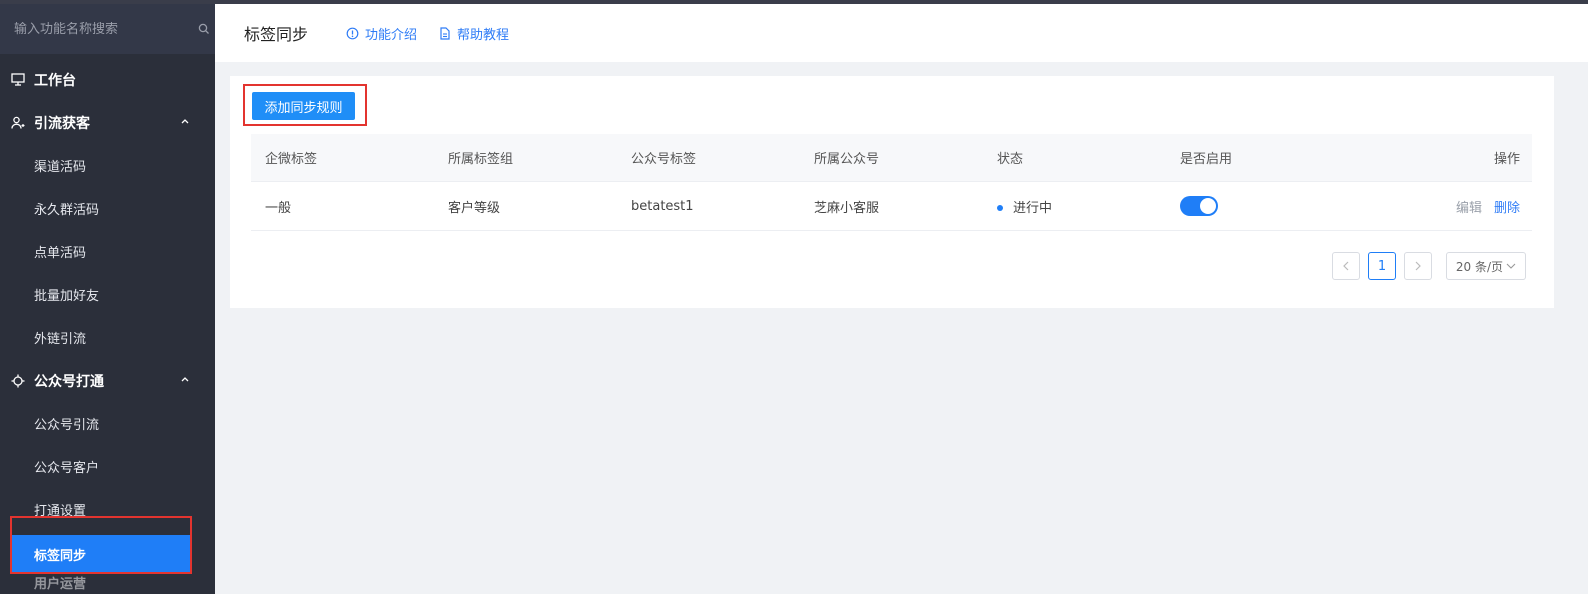 The height and width of the screenshot is (594, 1588). What do you see at coordinates (1010, 159) in the screenshot?
I see `column-header: 状态` at bounding box center [1010, 159].